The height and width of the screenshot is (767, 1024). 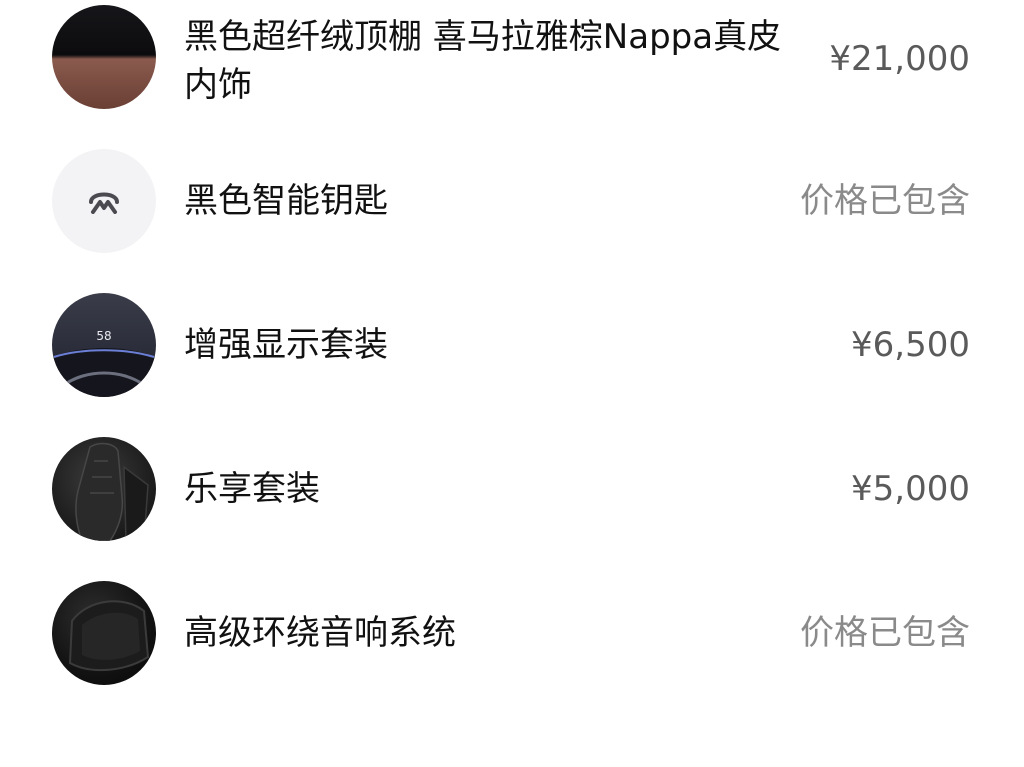 I want to click on item-price: ¥5,000, so click(x=910, y=489).